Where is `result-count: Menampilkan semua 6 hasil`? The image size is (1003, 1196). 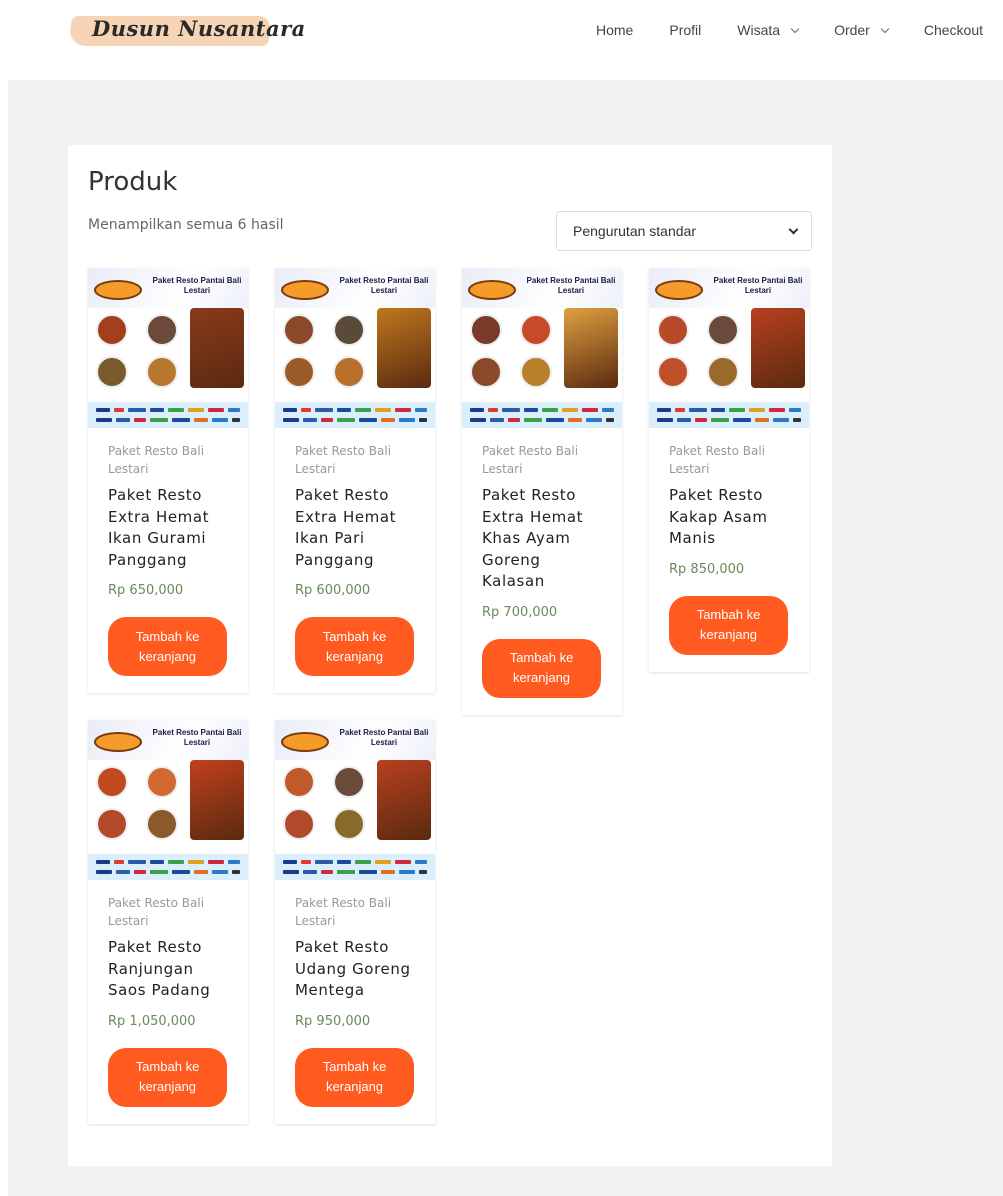 result-count: Menampilkan semua 6 hasil is located at coordinates (186, 225).